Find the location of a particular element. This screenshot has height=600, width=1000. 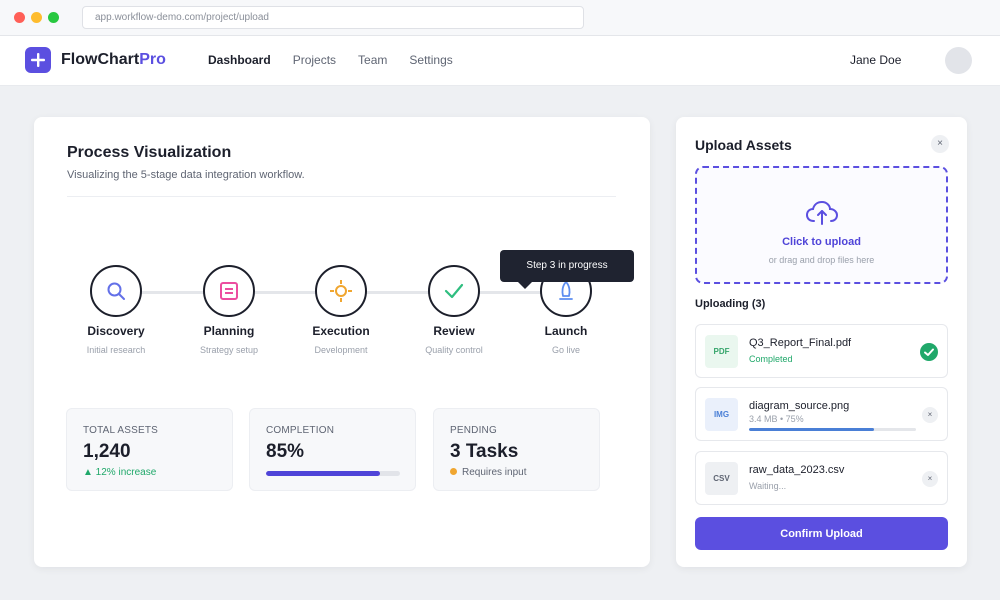

search-icon is located at coordinates (116, 291).